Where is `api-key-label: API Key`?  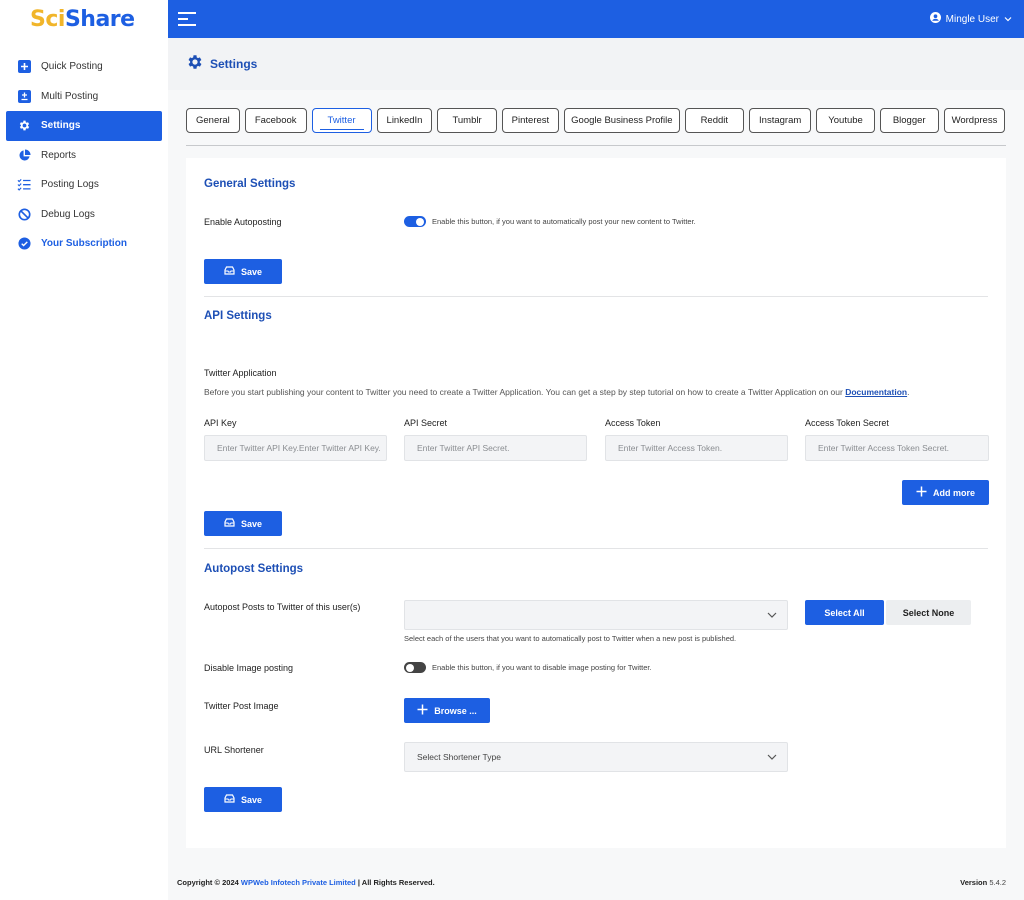
api-key-label: API Key is located at coordinates (220, 423).